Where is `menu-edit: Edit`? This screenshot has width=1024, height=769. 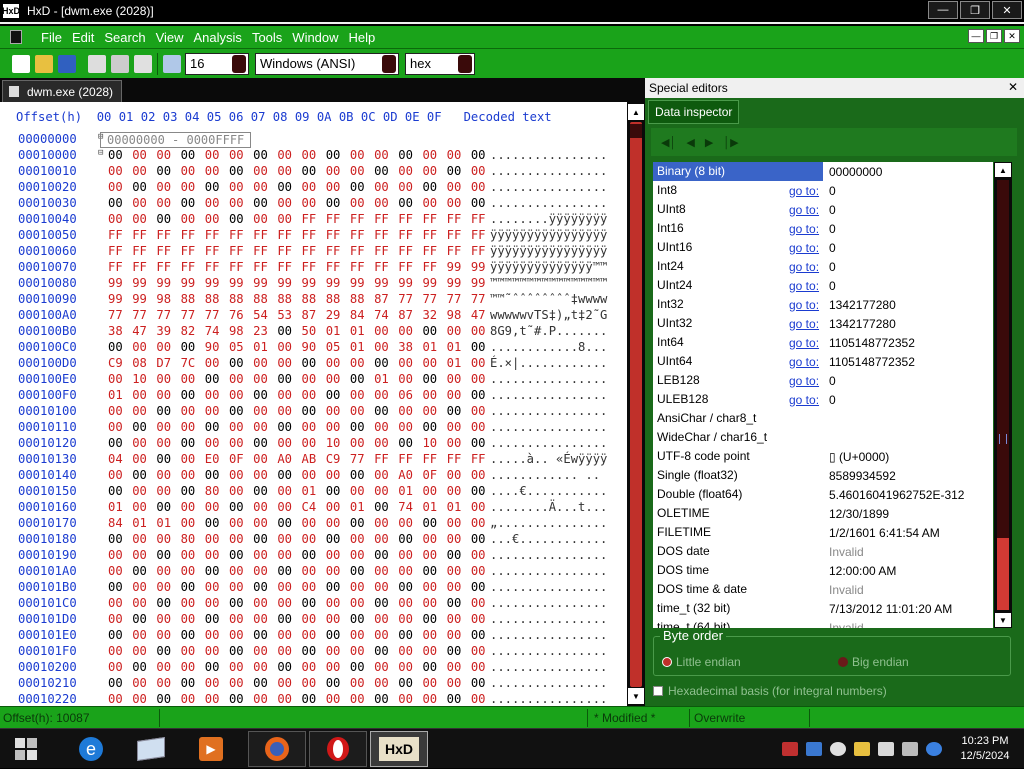
menu-edit: Edit is located at coordinates (83, 37).